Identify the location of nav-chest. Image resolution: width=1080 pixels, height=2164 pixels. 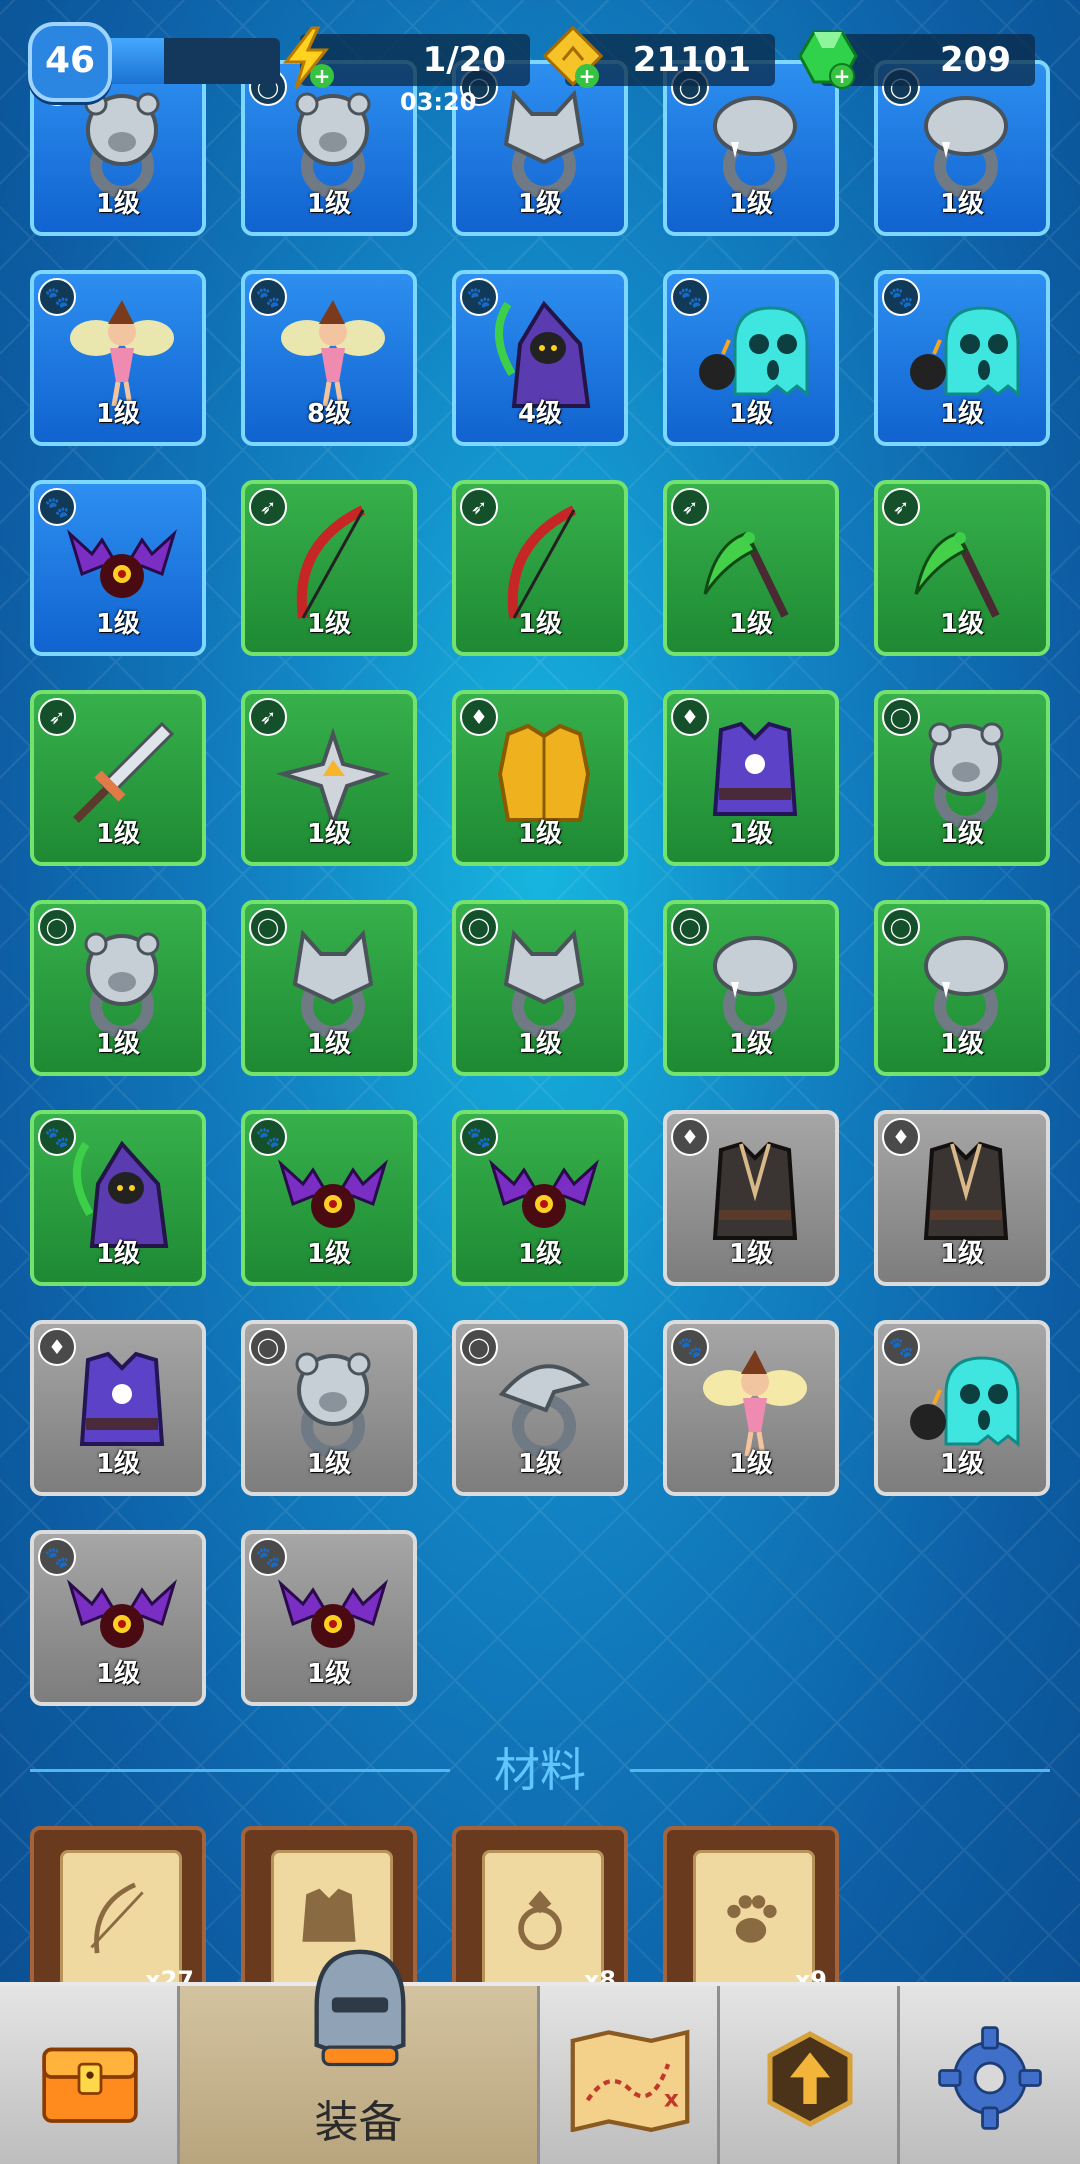
(90, 2075).